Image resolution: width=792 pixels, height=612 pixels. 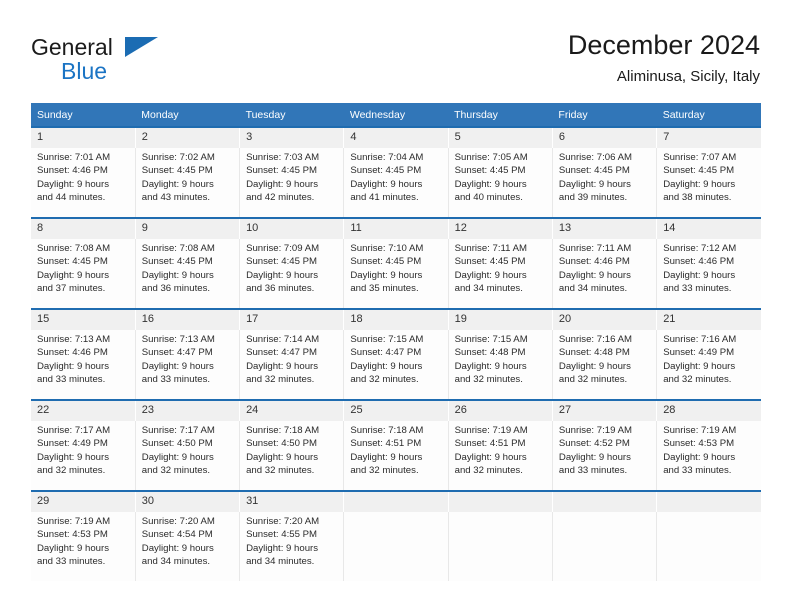 I want to click on day-number: 7, so click(x=708, y=138).